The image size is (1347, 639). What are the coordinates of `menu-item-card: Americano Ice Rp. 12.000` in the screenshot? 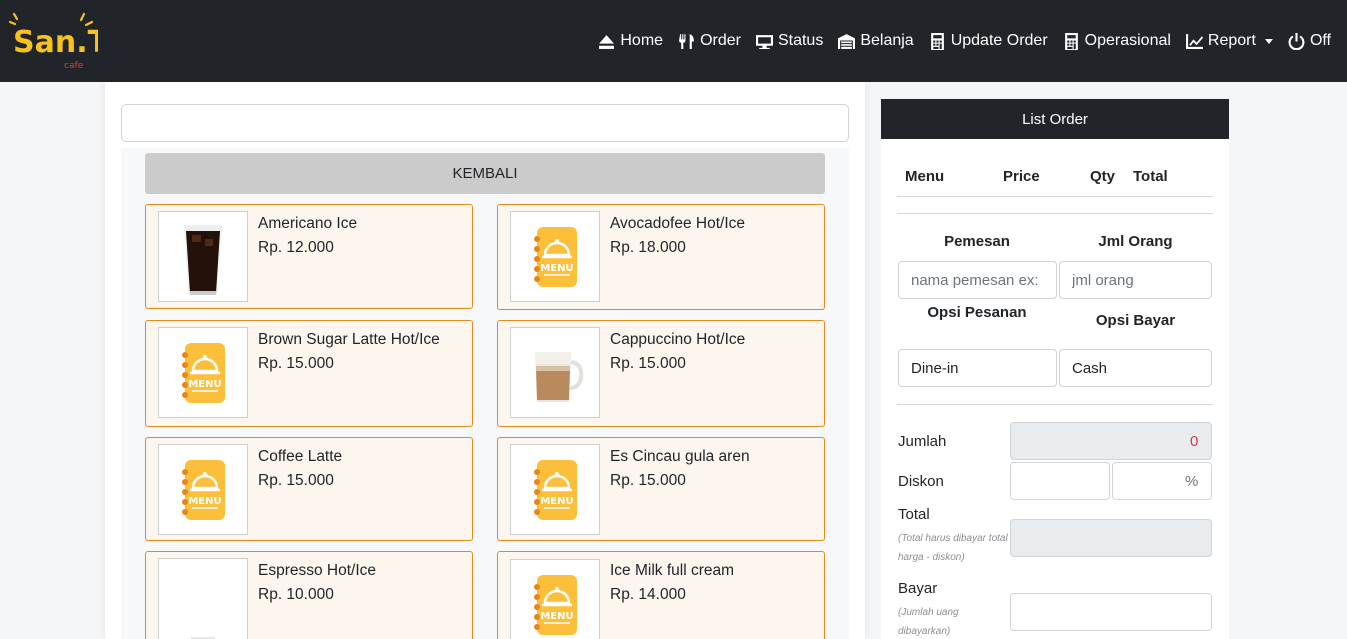 It's located at (309, 256).